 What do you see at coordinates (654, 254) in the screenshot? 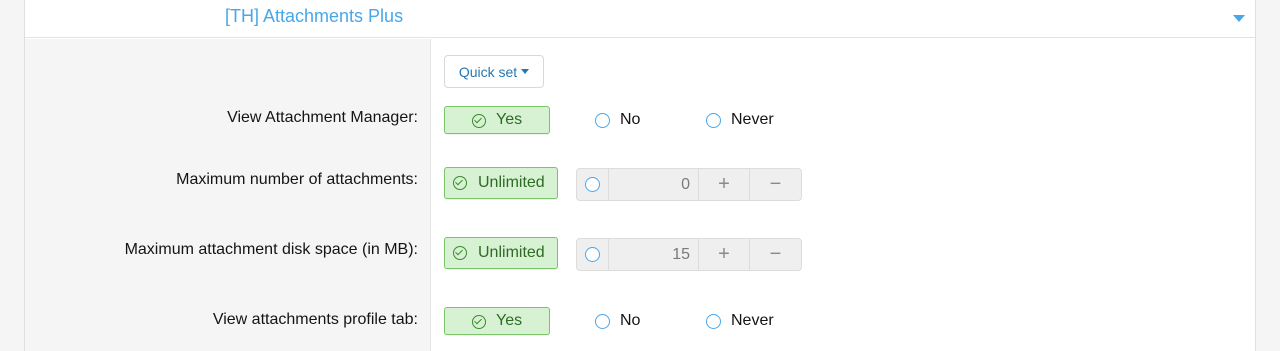
I see `max-disk-space-input: 15` at bounding box center [654, 254].